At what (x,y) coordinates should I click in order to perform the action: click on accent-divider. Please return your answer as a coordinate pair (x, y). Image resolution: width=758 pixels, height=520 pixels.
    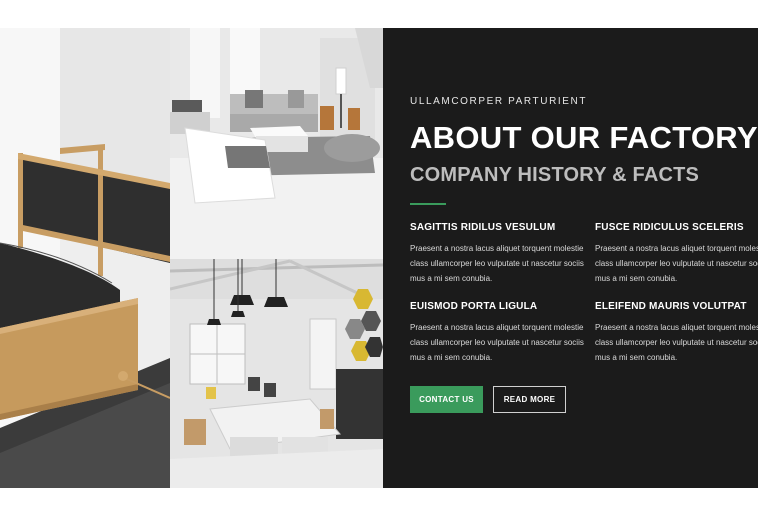
    Looking at the image, I should click on (428, 204).